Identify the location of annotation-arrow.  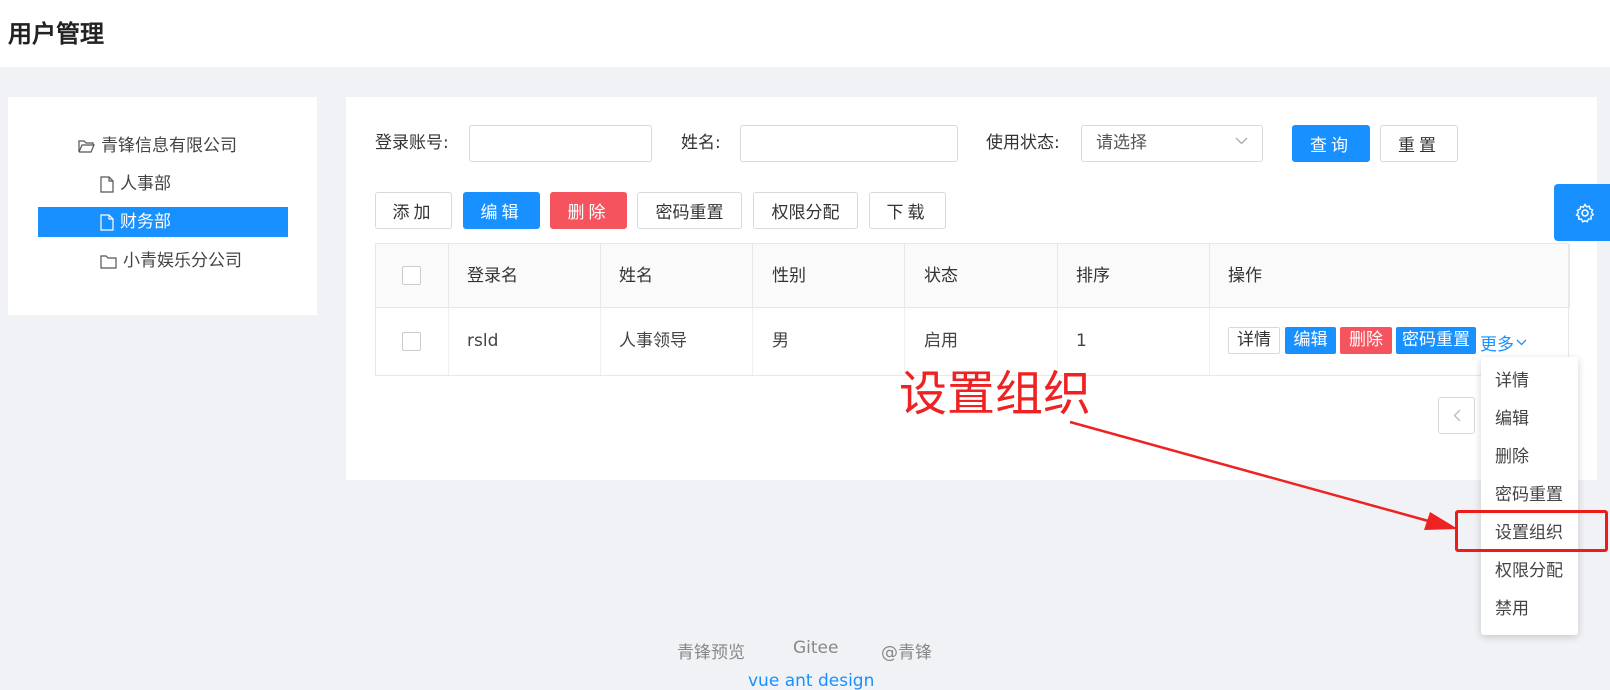
(1263, 475).